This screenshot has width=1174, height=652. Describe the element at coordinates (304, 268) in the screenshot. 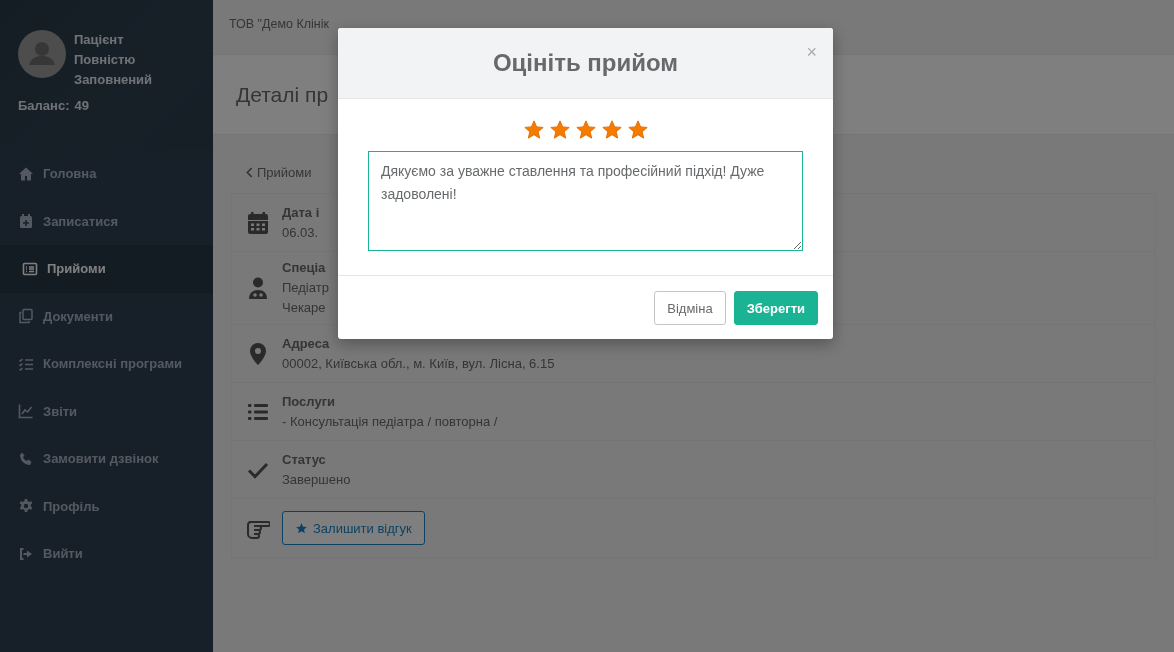

I see `detail-label: Спеціа` at that location.